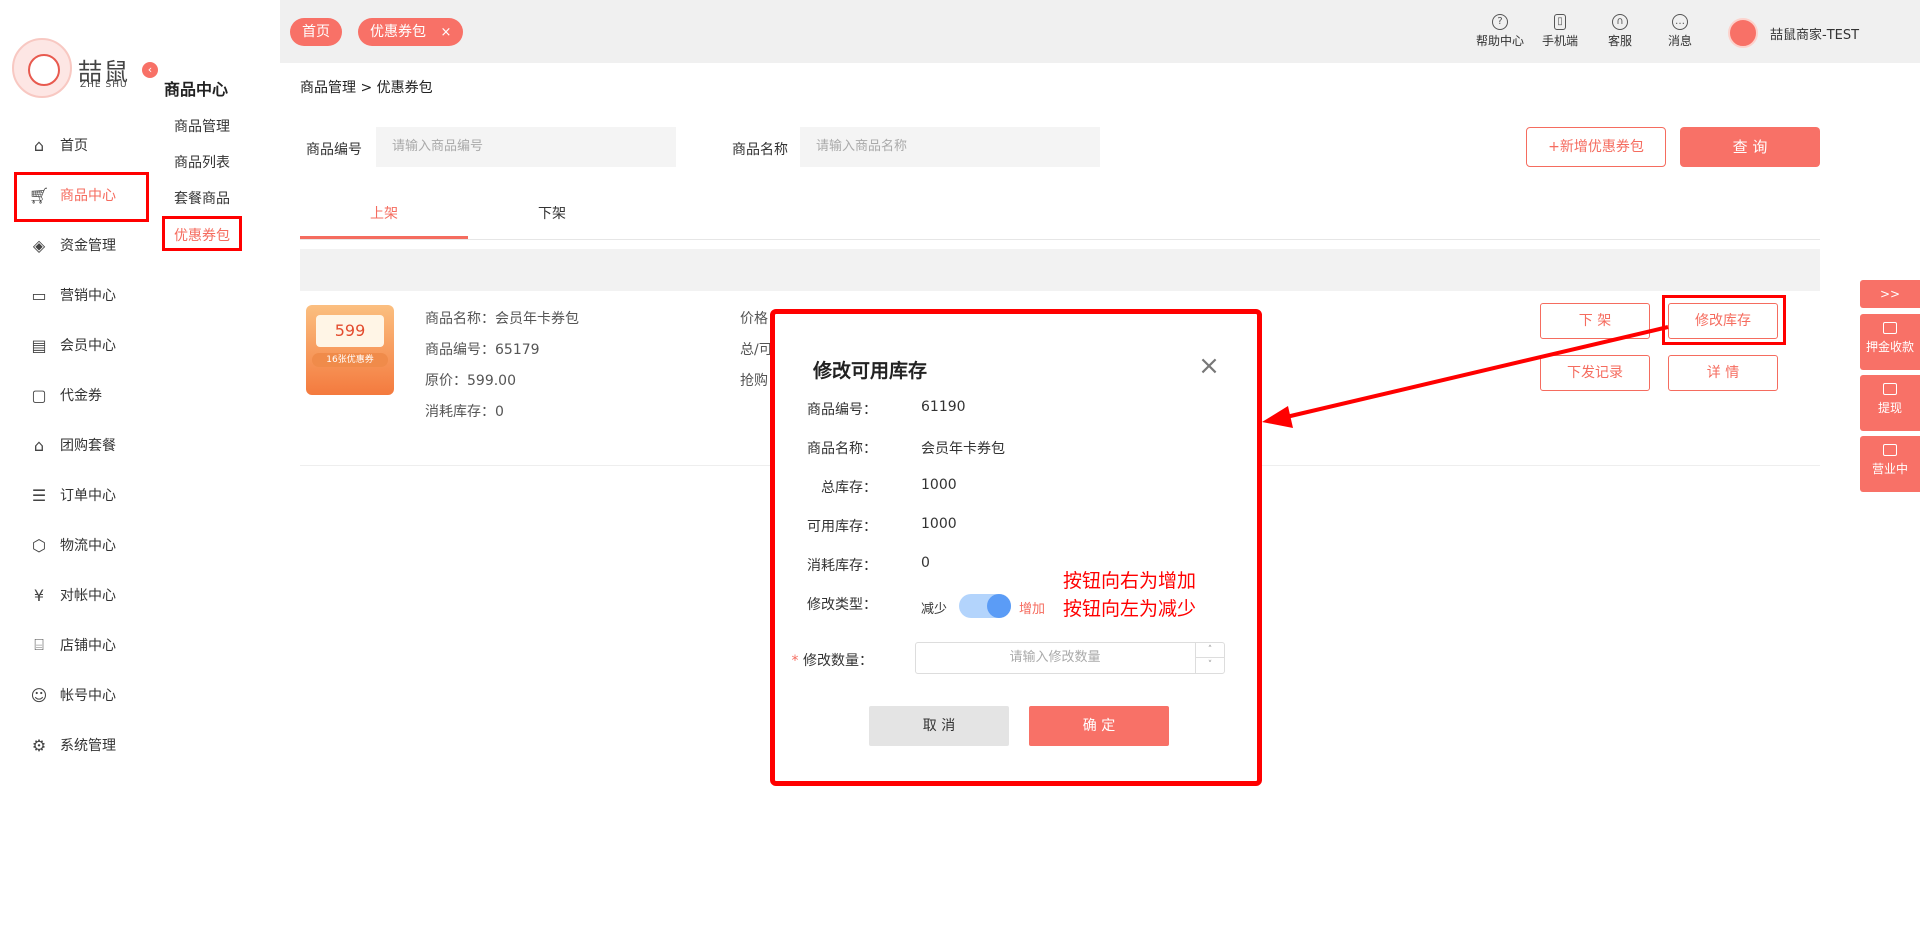 The width and height of the screenshot is (1920, 937). What do you see at coordinates (1596, 147) in the screenshot?
I see `add-coupon-pack-button: +新增优惠券包` at bounding box center [1596, 147].